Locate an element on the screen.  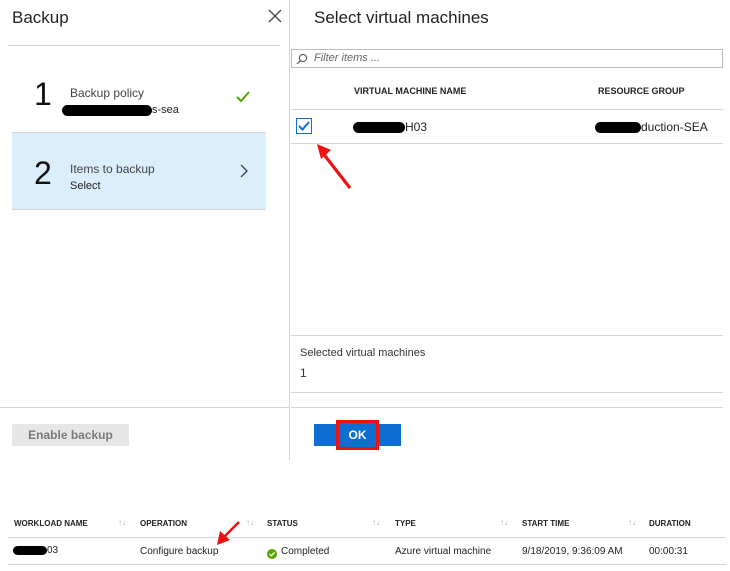
selected-label: Selected virtual machines is located at coordinates (363, 353).